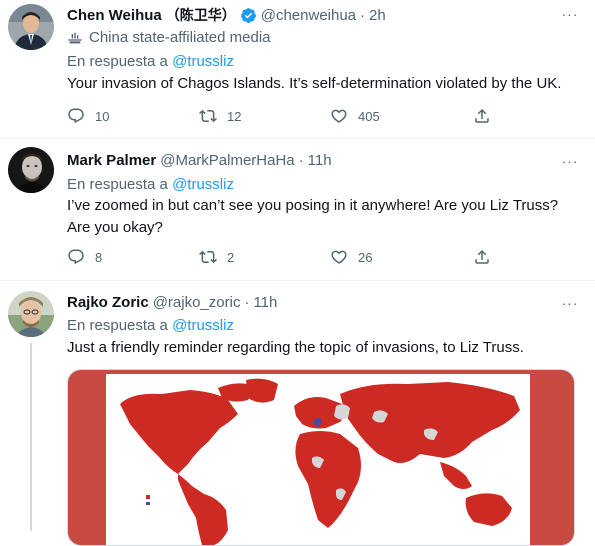 This screenshot has height=546, width=595. I want to click on thread-line, so click(31, 437).